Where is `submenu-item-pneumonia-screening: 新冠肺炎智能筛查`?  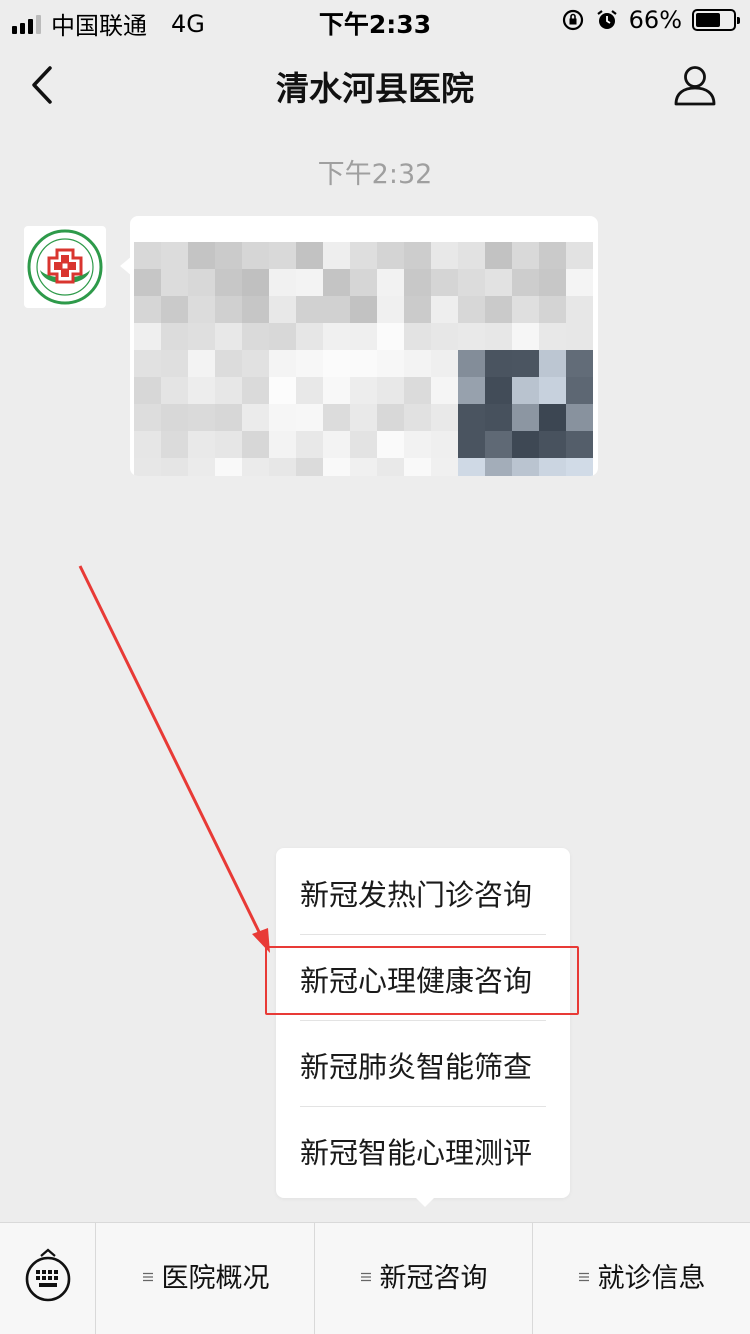 submenu-item-pneumonia-screening: 新冠肺炎智能筛查 is located at coordinates (423, 1067).